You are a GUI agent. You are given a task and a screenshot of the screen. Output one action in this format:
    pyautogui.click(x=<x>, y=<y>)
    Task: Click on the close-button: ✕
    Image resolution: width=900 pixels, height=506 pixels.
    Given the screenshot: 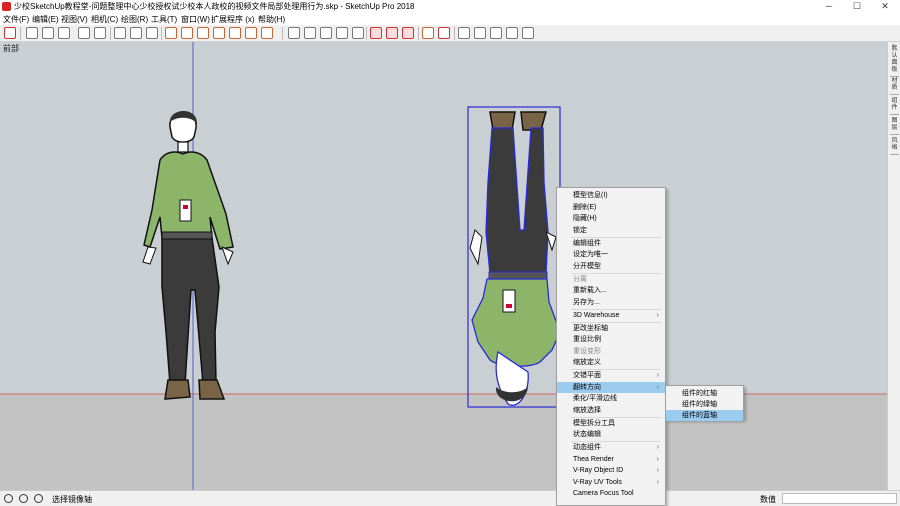 What is the action you would take?
    pyautogui.click(x=885, y=6)
    